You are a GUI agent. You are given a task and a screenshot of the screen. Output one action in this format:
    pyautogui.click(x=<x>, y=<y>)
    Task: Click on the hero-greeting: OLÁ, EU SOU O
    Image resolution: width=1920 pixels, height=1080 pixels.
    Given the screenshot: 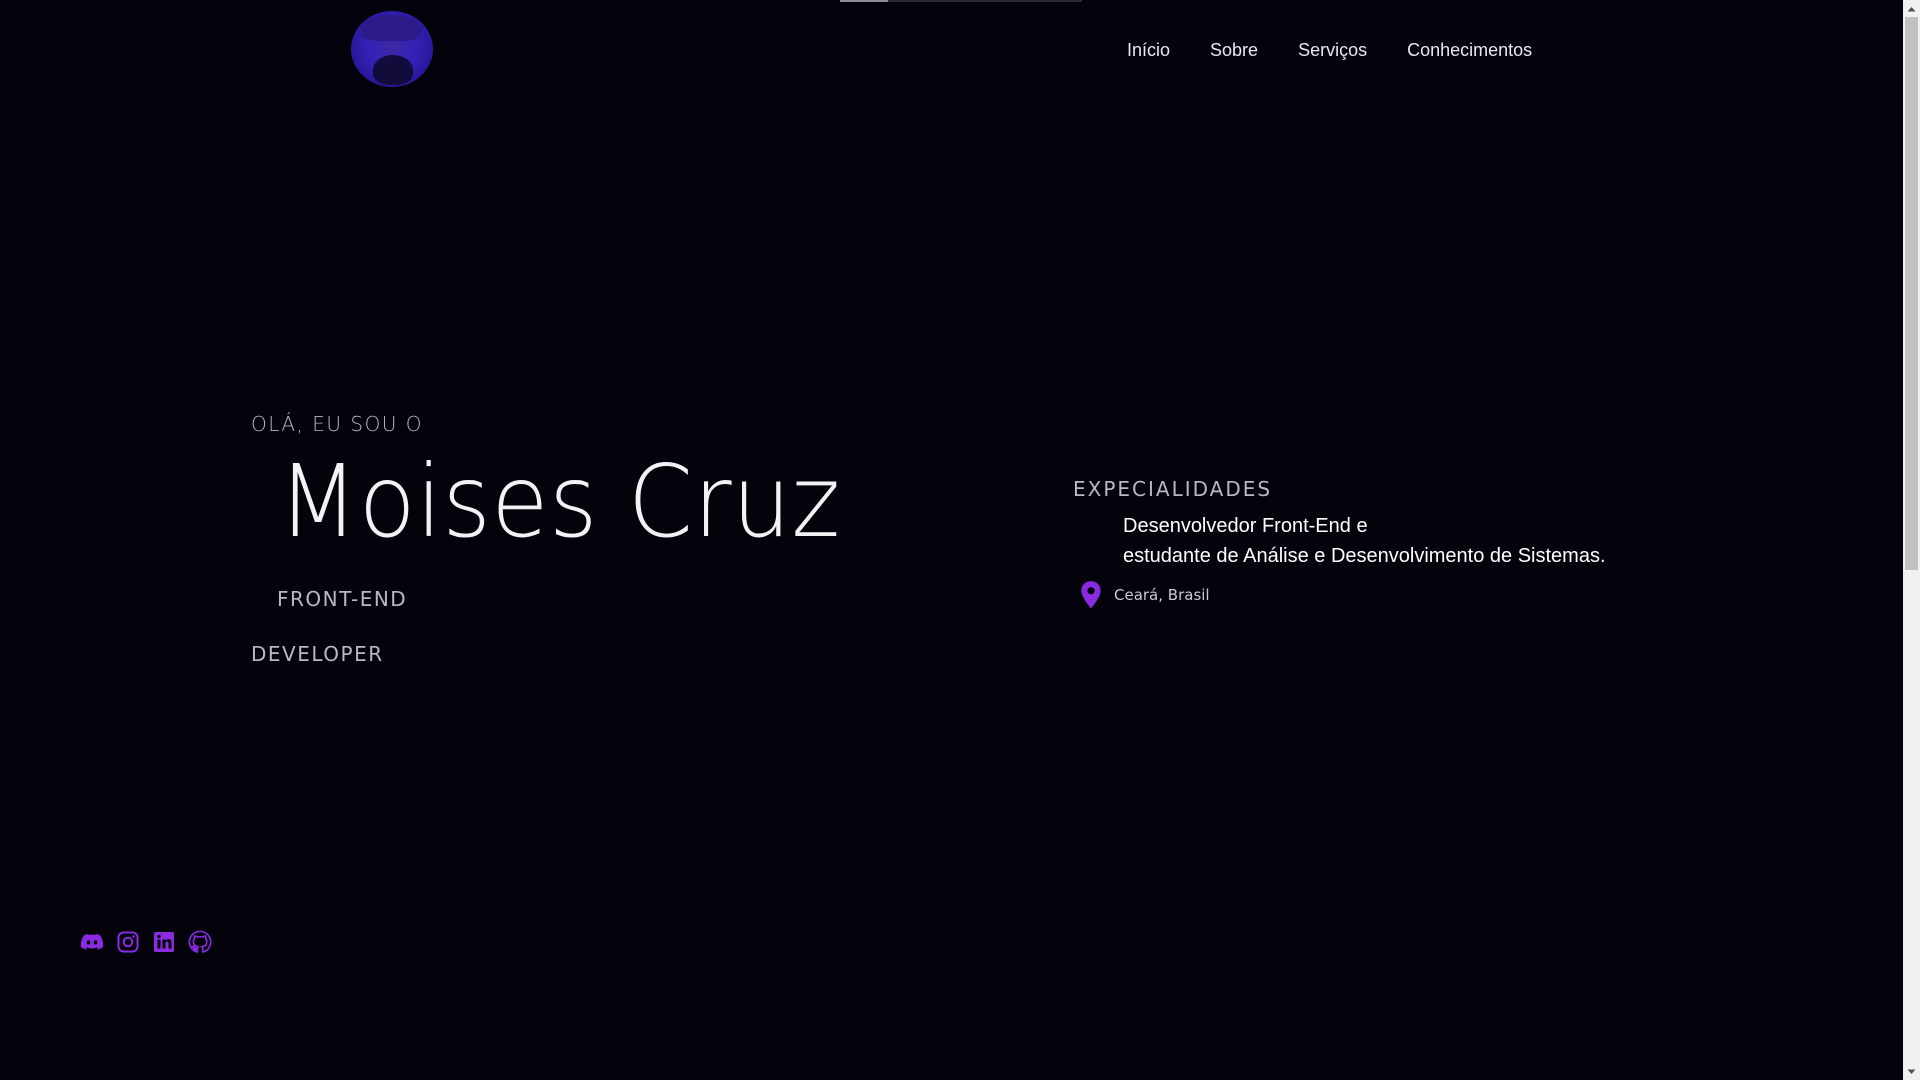 What is the action you would take?
    pyautogui.click(x=337, y=424)
    